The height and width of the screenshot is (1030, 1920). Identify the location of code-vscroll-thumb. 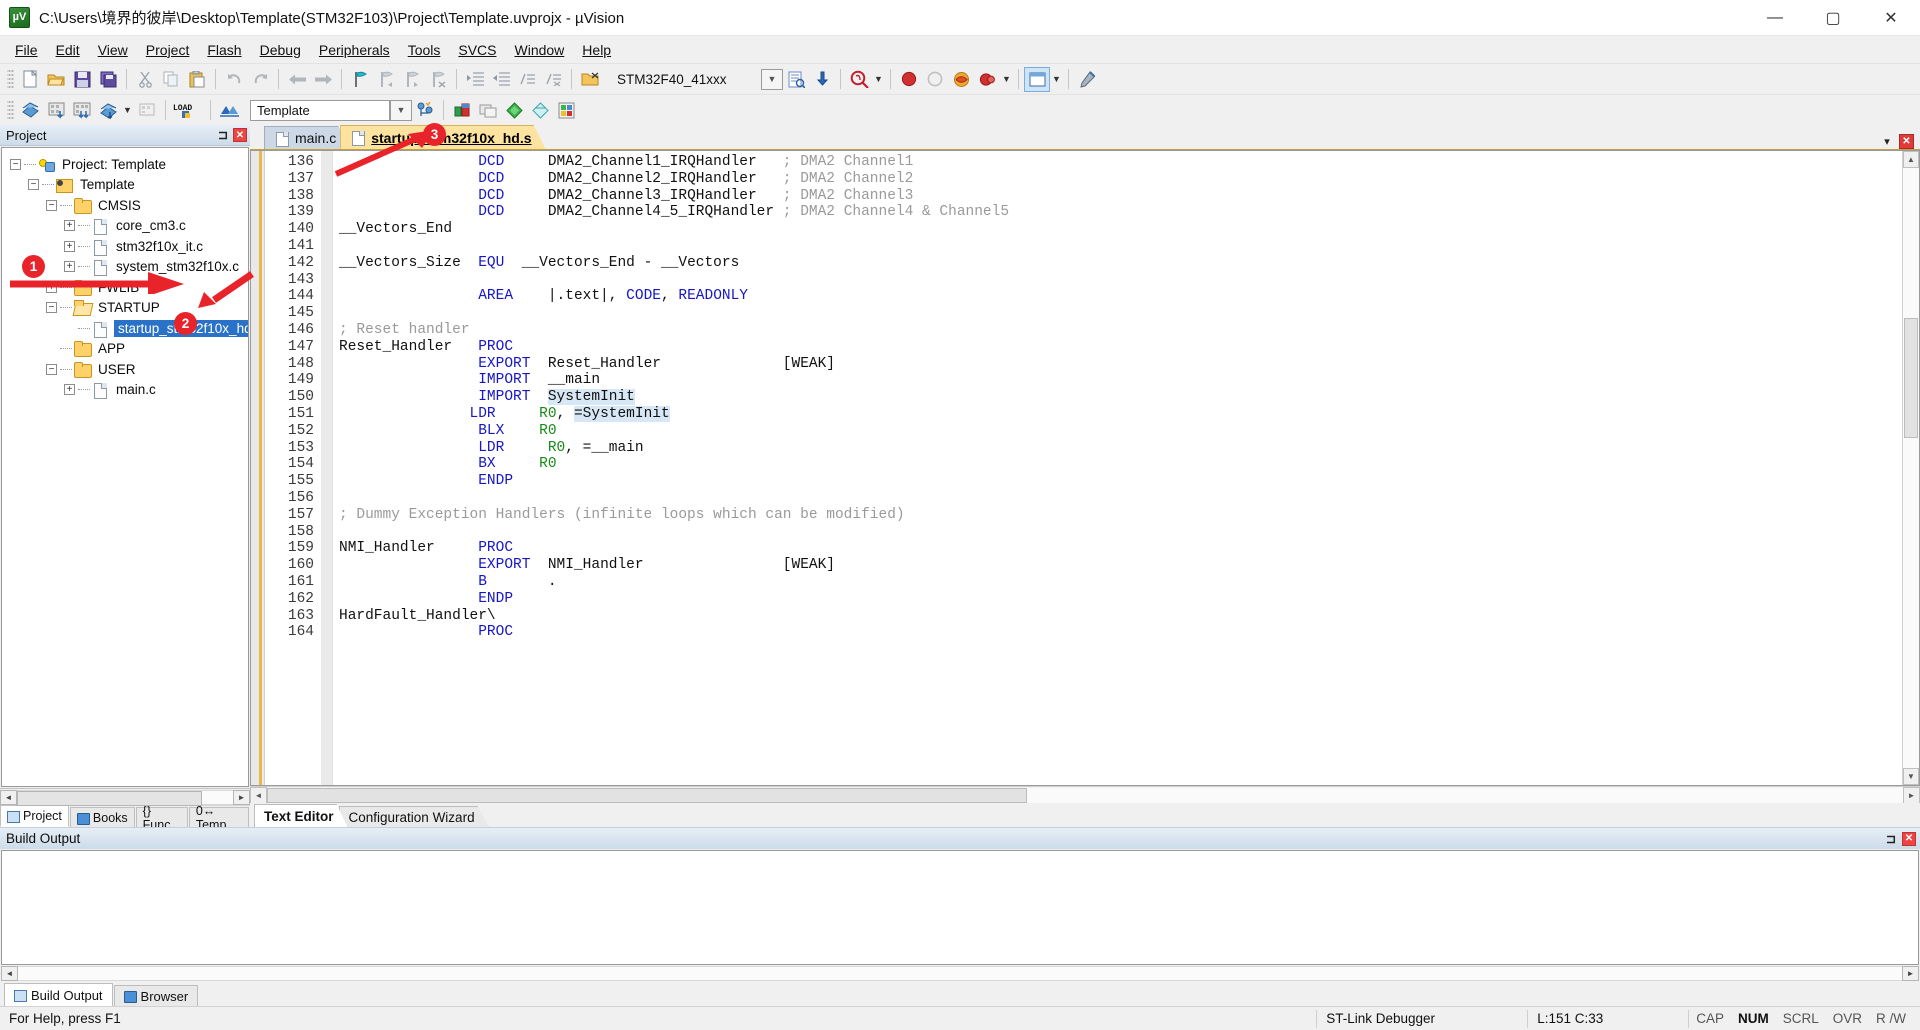
(1911, 378).